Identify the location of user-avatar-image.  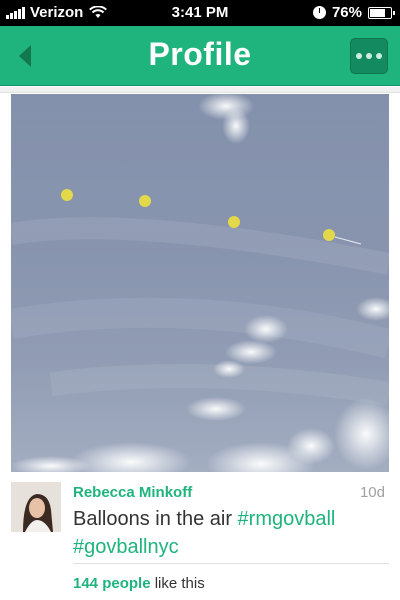
(36, 507).